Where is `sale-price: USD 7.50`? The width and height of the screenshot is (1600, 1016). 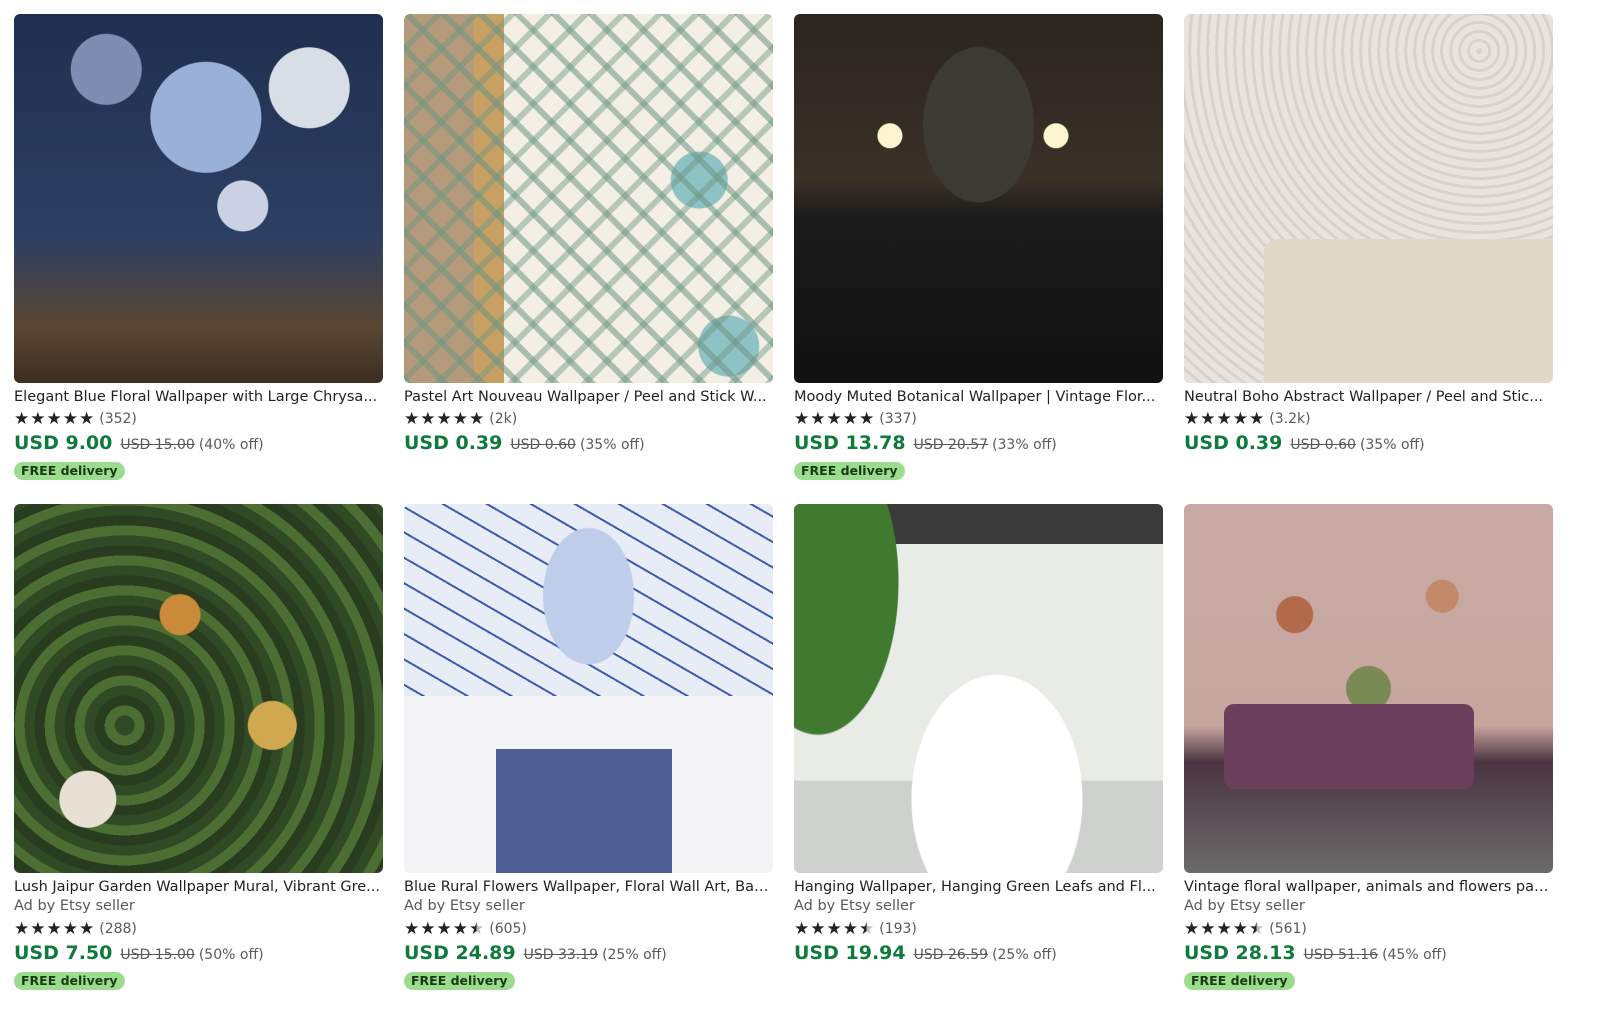
sale-price: USD 7.50 is located at coordinates (63, 953).